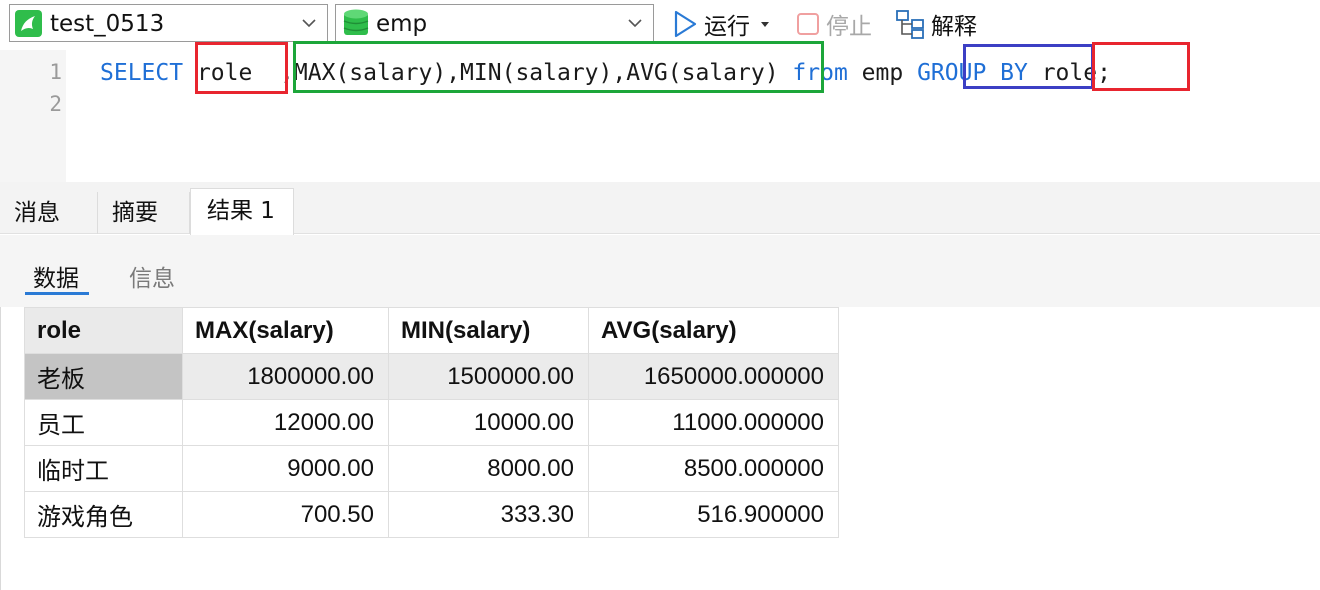 The image size is (1320, 590). Describe the element at coordinates (107, 24) in the screenshot. I see `connection-name: test_0513` at that location.